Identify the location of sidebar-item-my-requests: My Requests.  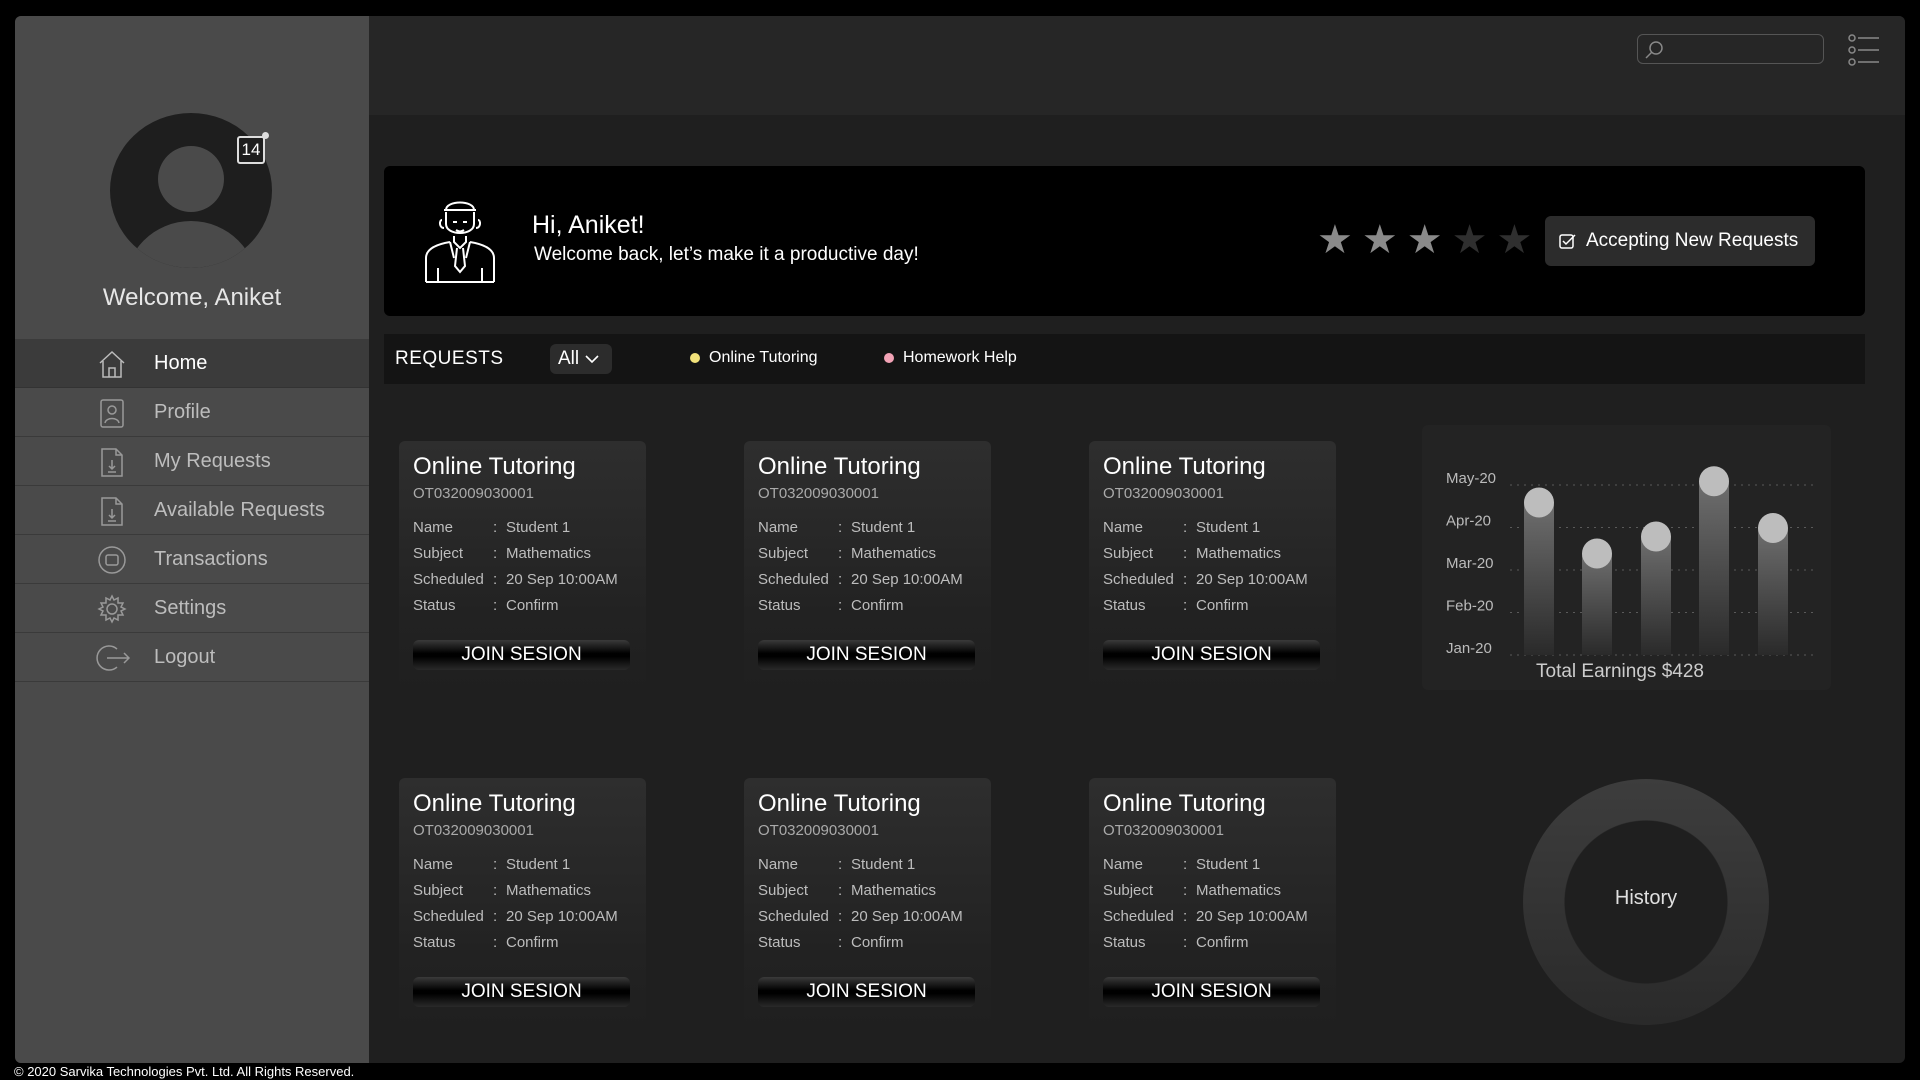
(192, 461).